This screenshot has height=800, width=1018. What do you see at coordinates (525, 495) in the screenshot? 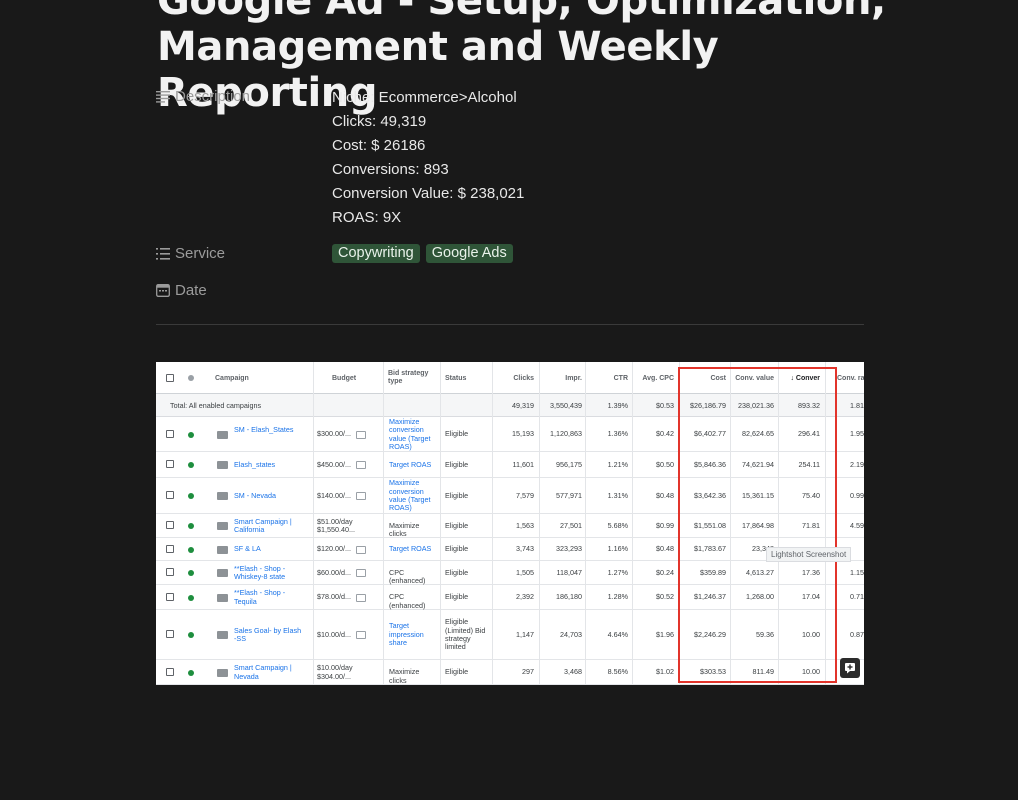
I see `clicks-value: 7,579` at bounding box center [525, 495].